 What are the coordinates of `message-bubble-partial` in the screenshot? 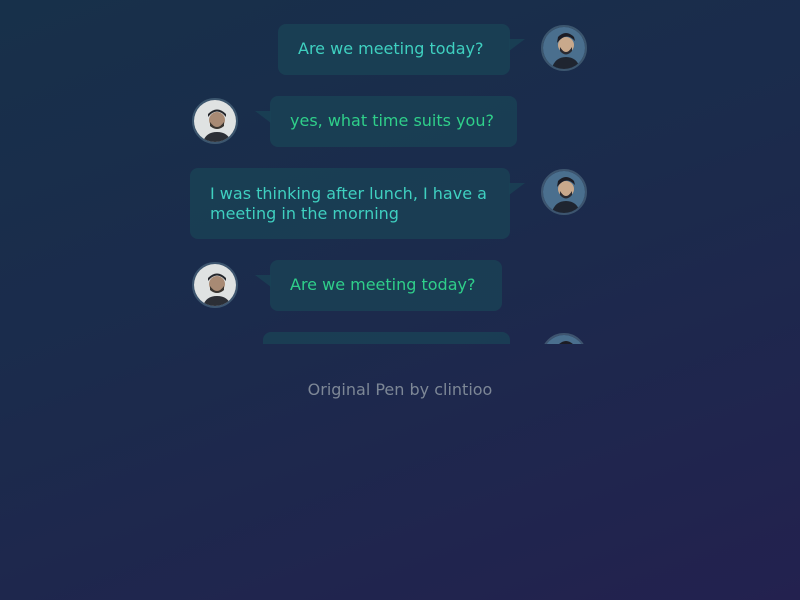 It's located at (386, 338).